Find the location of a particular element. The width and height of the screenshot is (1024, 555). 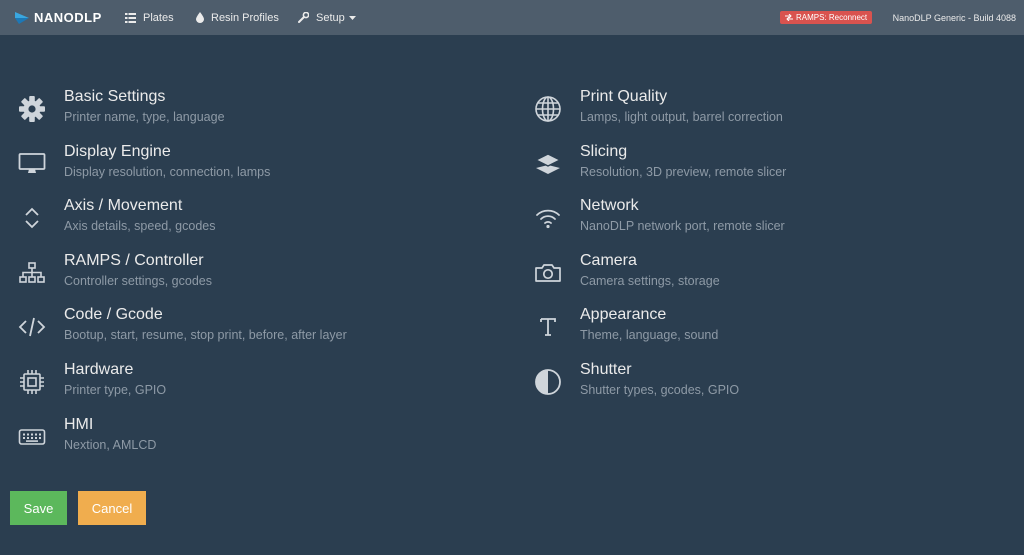

settings-title: Basic Settings is located at coordinates (115, 96).